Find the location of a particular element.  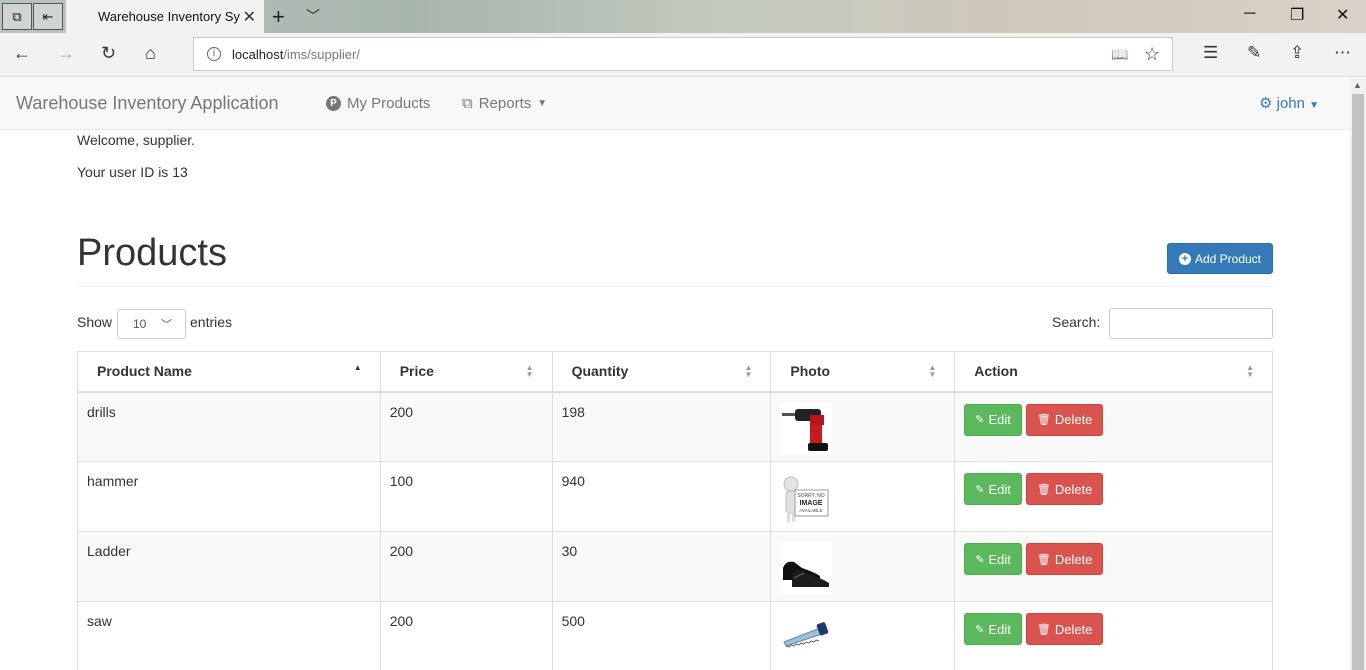

col-price: Price ▲ ▼ is located at coordinates (466, 372).